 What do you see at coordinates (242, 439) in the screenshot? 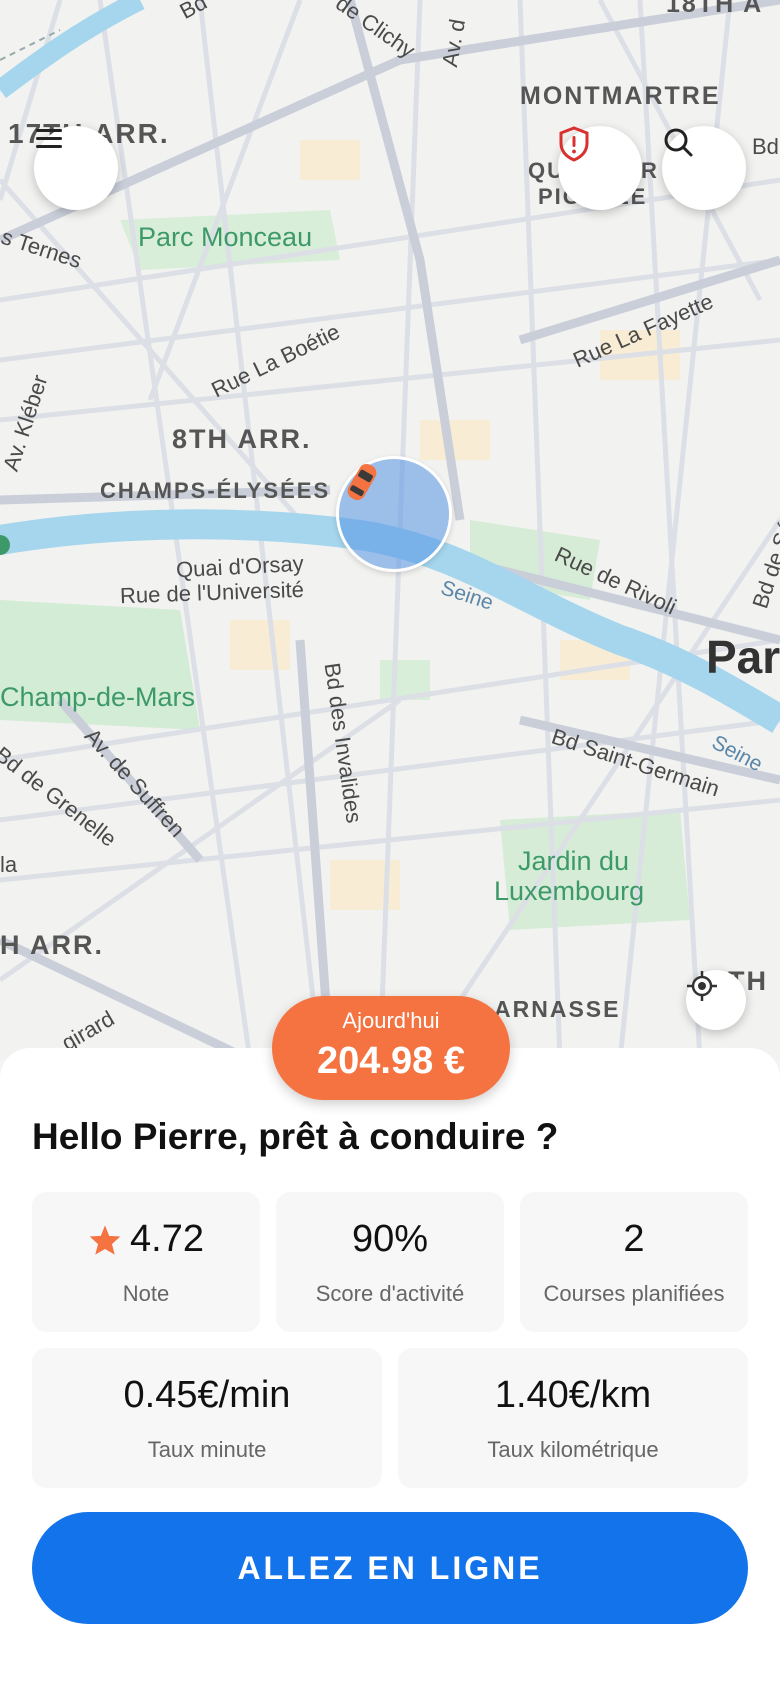
I see `map-label: 8TH ARR.` at bounding box center [242, 439].